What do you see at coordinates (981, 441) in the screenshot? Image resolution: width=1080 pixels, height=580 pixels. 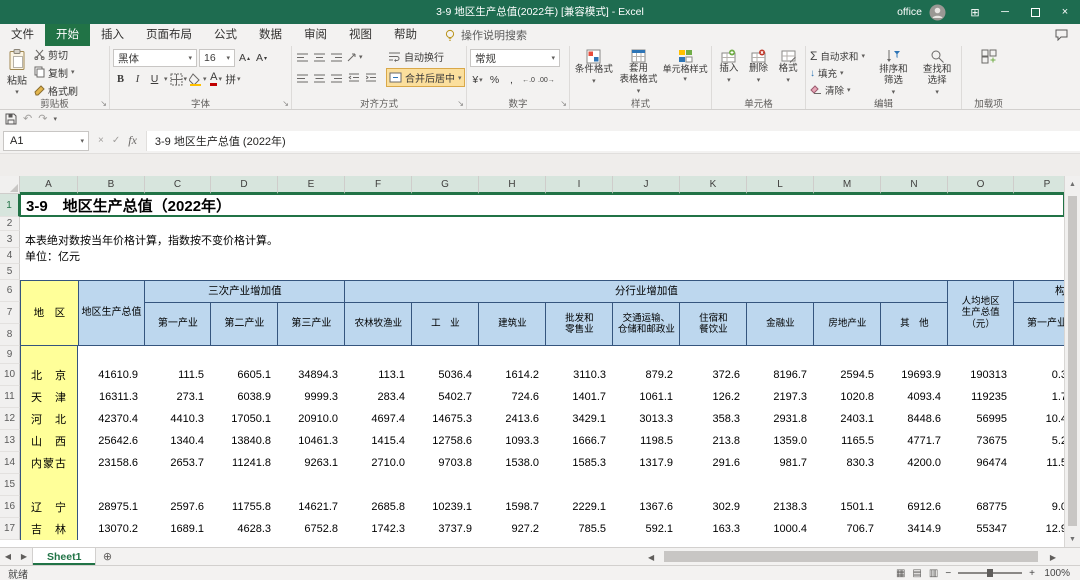 I see `value-cell: 73675` at bounding box center [981, 441].